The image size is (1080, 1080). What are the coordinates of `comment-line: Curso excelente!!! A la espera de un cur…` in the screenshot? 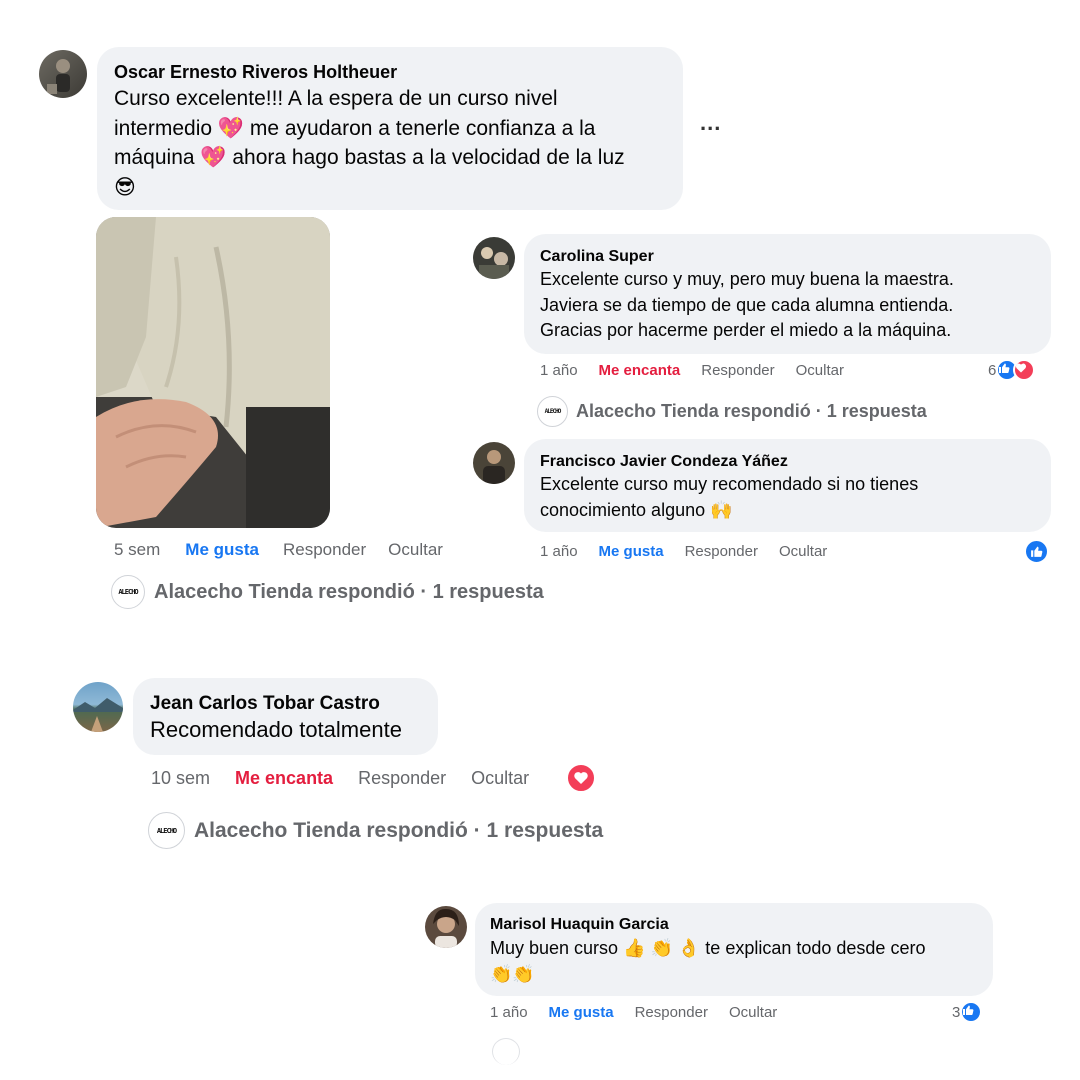 It's located at (336, 98).